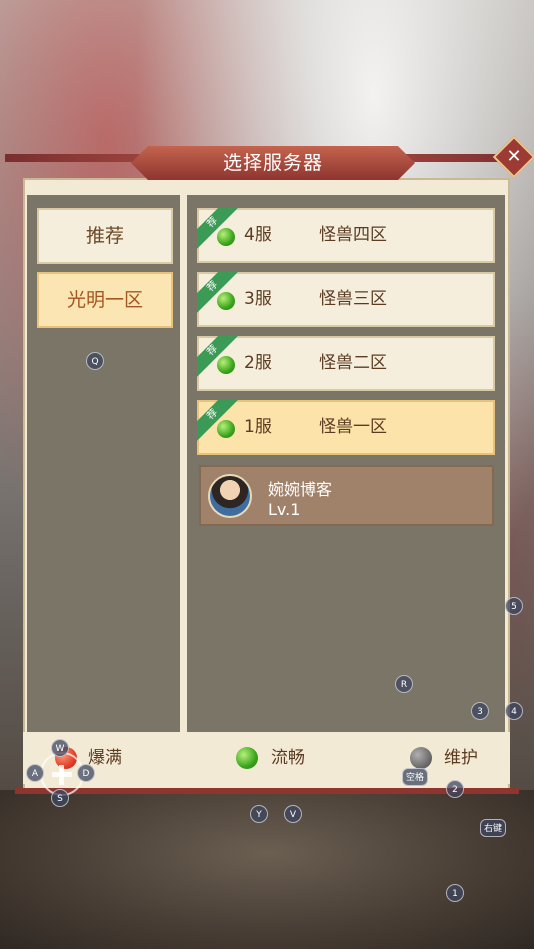 The height and width of the screenshot is (949, 534). What do you see at coordinates (267, 791) in the screenshot?
I see `panel-bottom-border` at bounding box center [267, 791].